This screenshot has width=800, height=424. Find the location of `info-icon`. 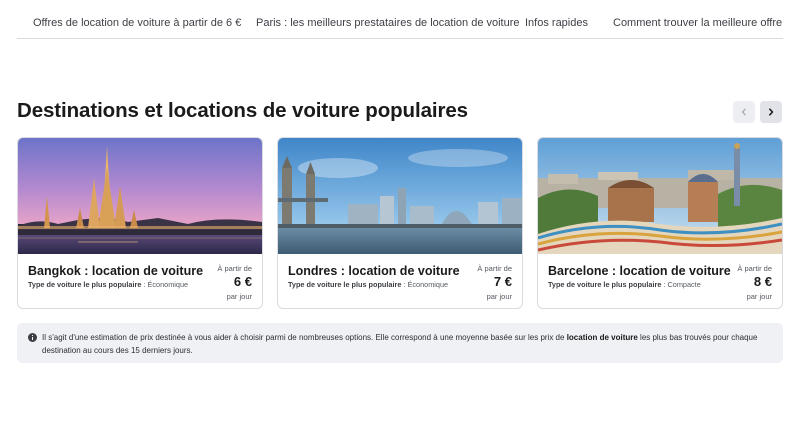

info-icon is located at coordinates (32, 337).